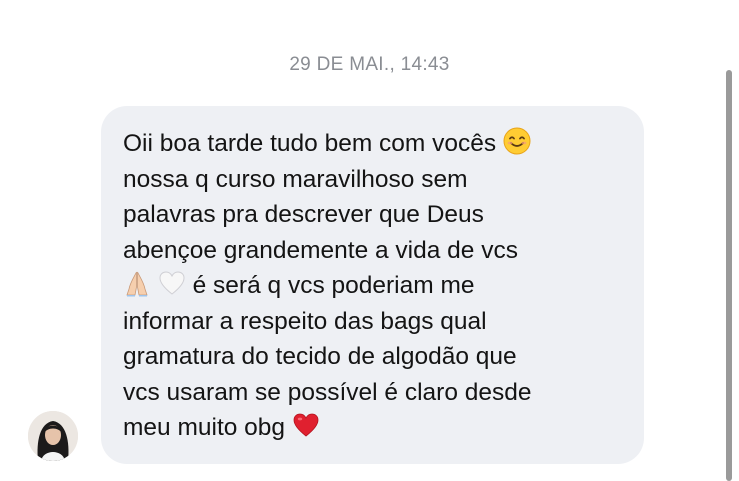 The height and width of the screenshot is (481, 739). Describe the element at coordinates (303, 214) in the screenshot. I see `message-line: palavras pra descrever que Deus` at that location.